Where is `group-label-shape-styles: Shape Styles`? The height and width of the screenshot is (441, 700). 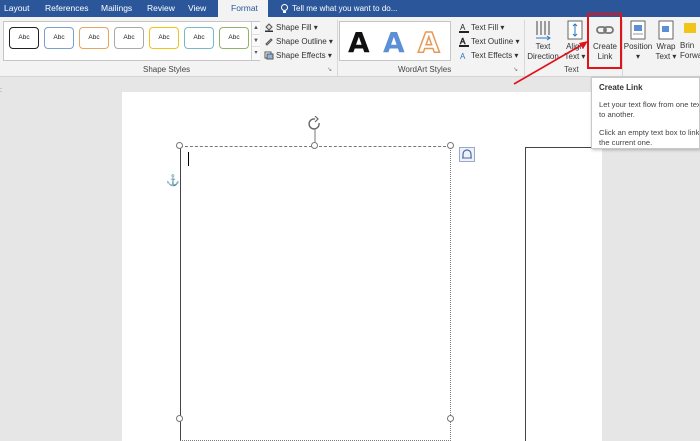 group-label-shape-styles: Shape Styles is located at coordinates (167, 69).